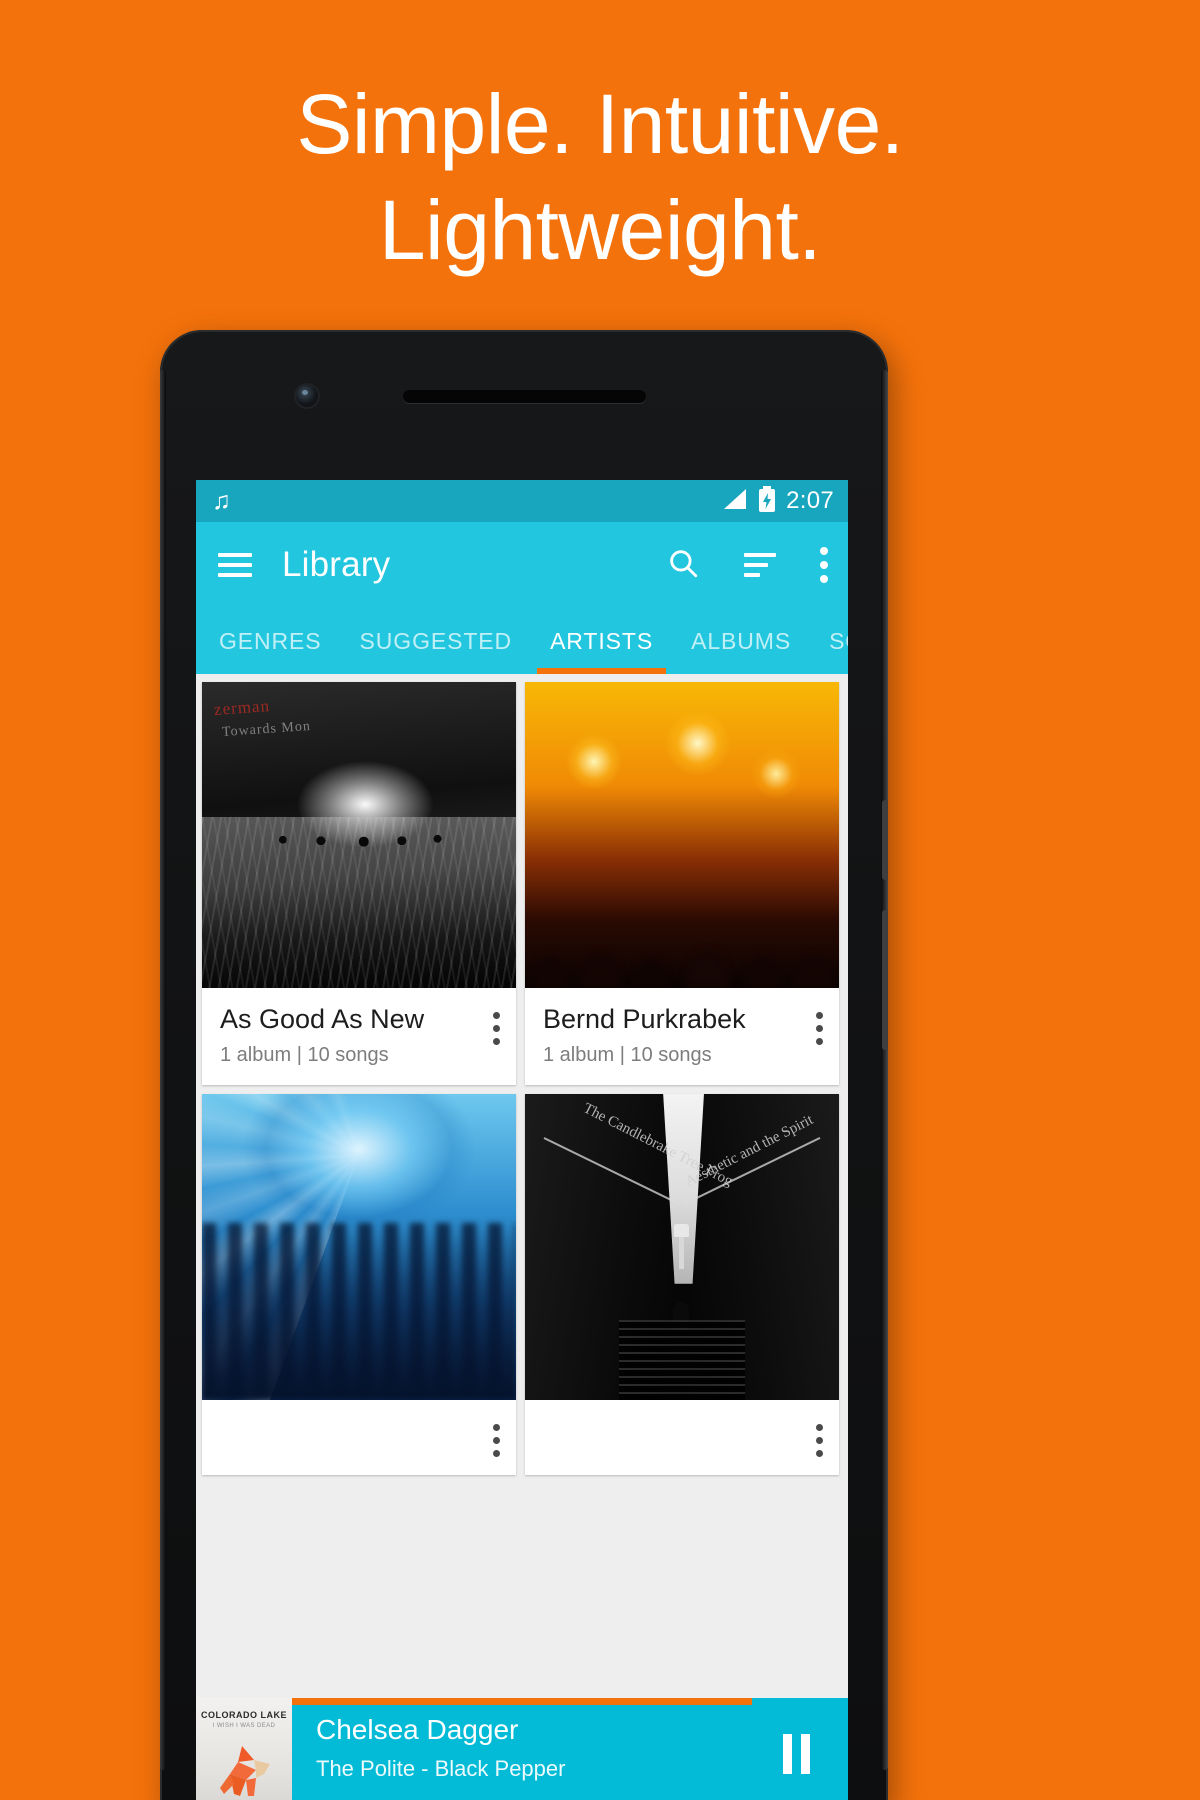 Image resolution: width=1200 pixels, height=1800 pixels. Describe the element at coordinates (441, 1768) in the screenshot. I see `now-playing-track-subtitle: The Polite - Black Pepper` at that location.